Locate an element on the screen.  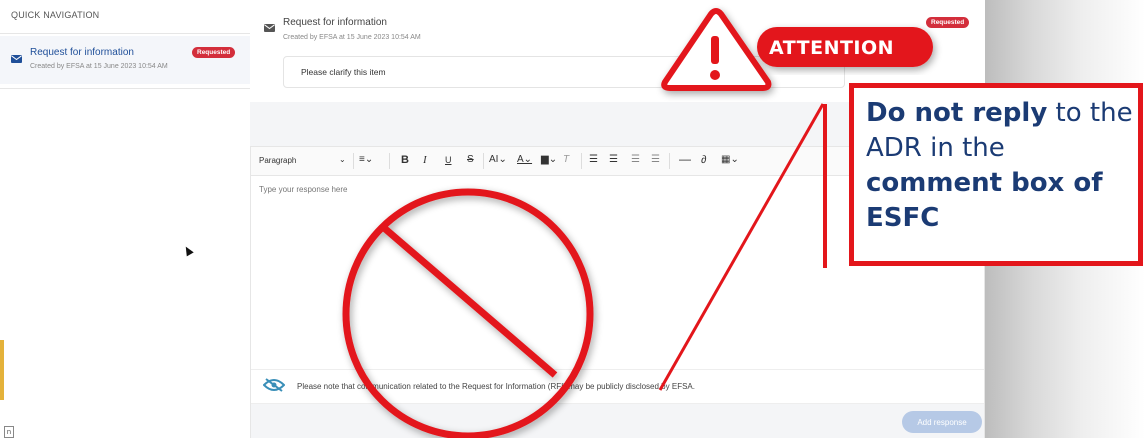
table-icon: ▦⌄ is located at coordinates (730, 159).